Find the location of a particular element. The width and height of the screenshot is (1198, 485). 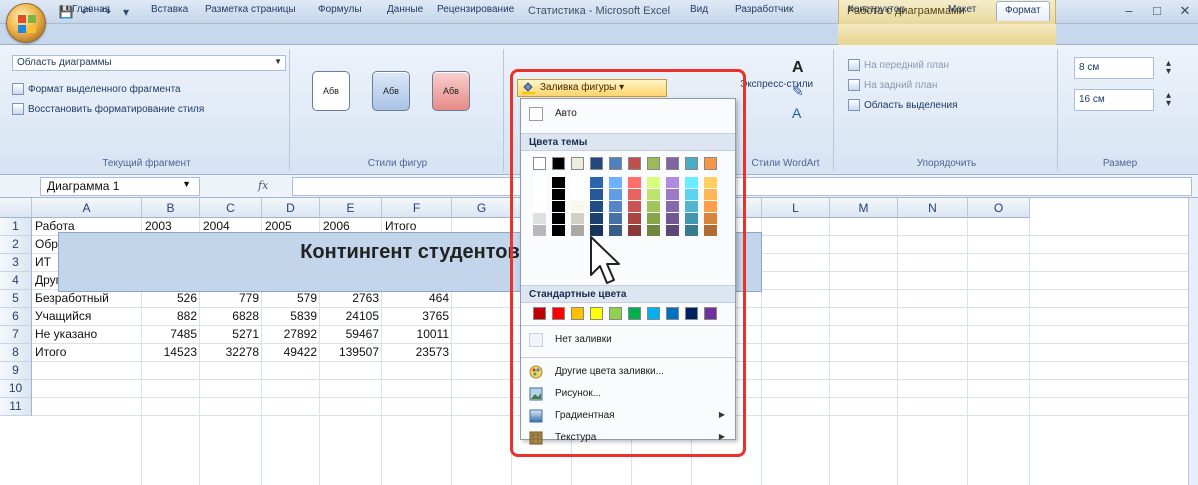

window-controls: – □ ✕ is located at coordinates (1157, 11).